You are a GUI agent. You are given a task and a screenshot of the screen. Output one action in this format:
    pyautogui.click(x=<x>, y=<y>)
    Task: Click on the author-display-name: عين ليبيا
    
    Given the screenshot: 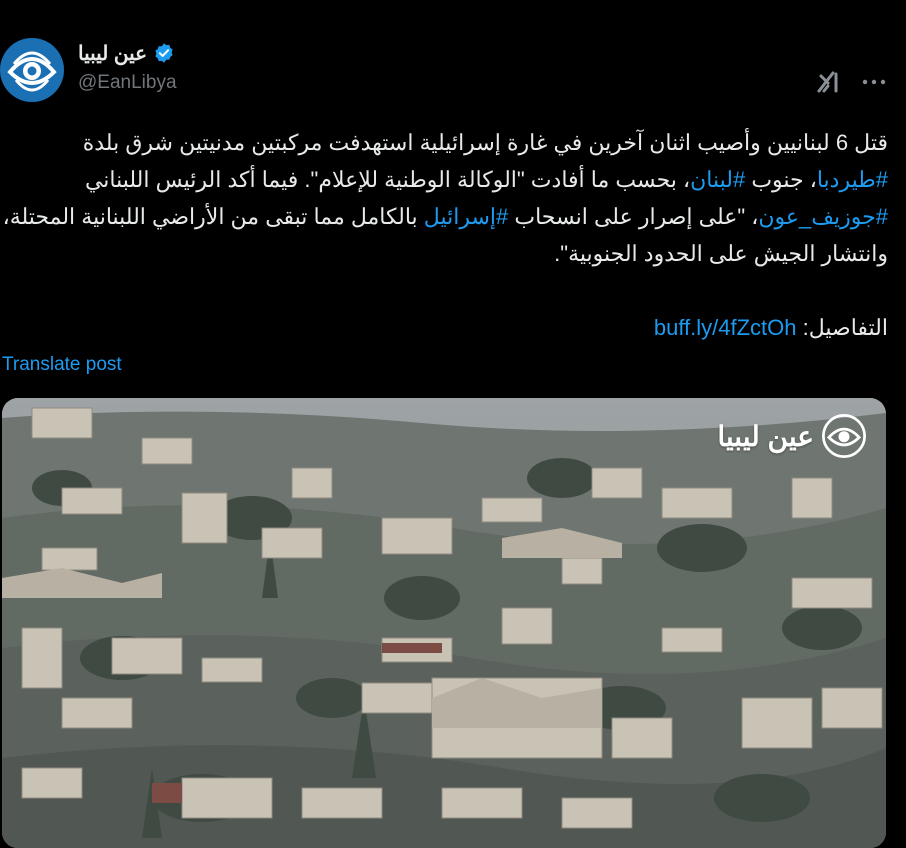 What is the action you would take?
    pyautogui.click(x=112, y=53)
    